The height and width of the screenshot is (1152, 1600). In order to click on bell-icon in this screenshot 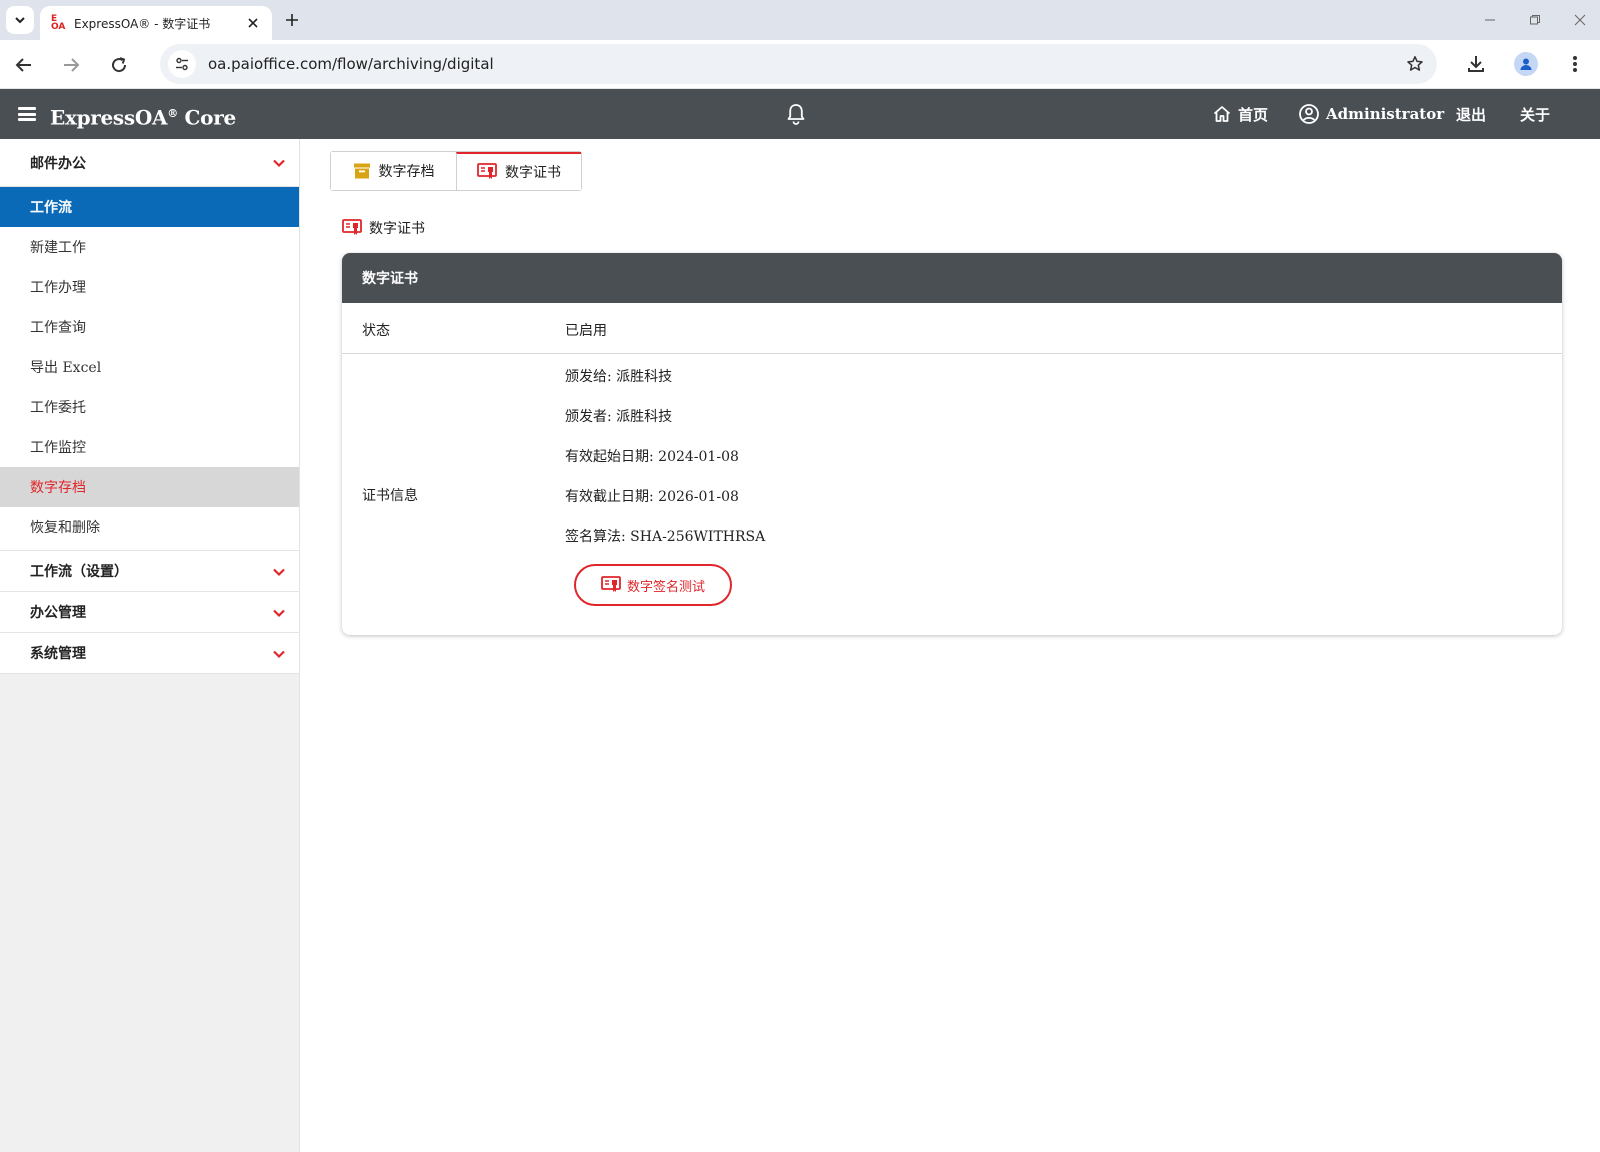, I will do `click(796, 114)`.